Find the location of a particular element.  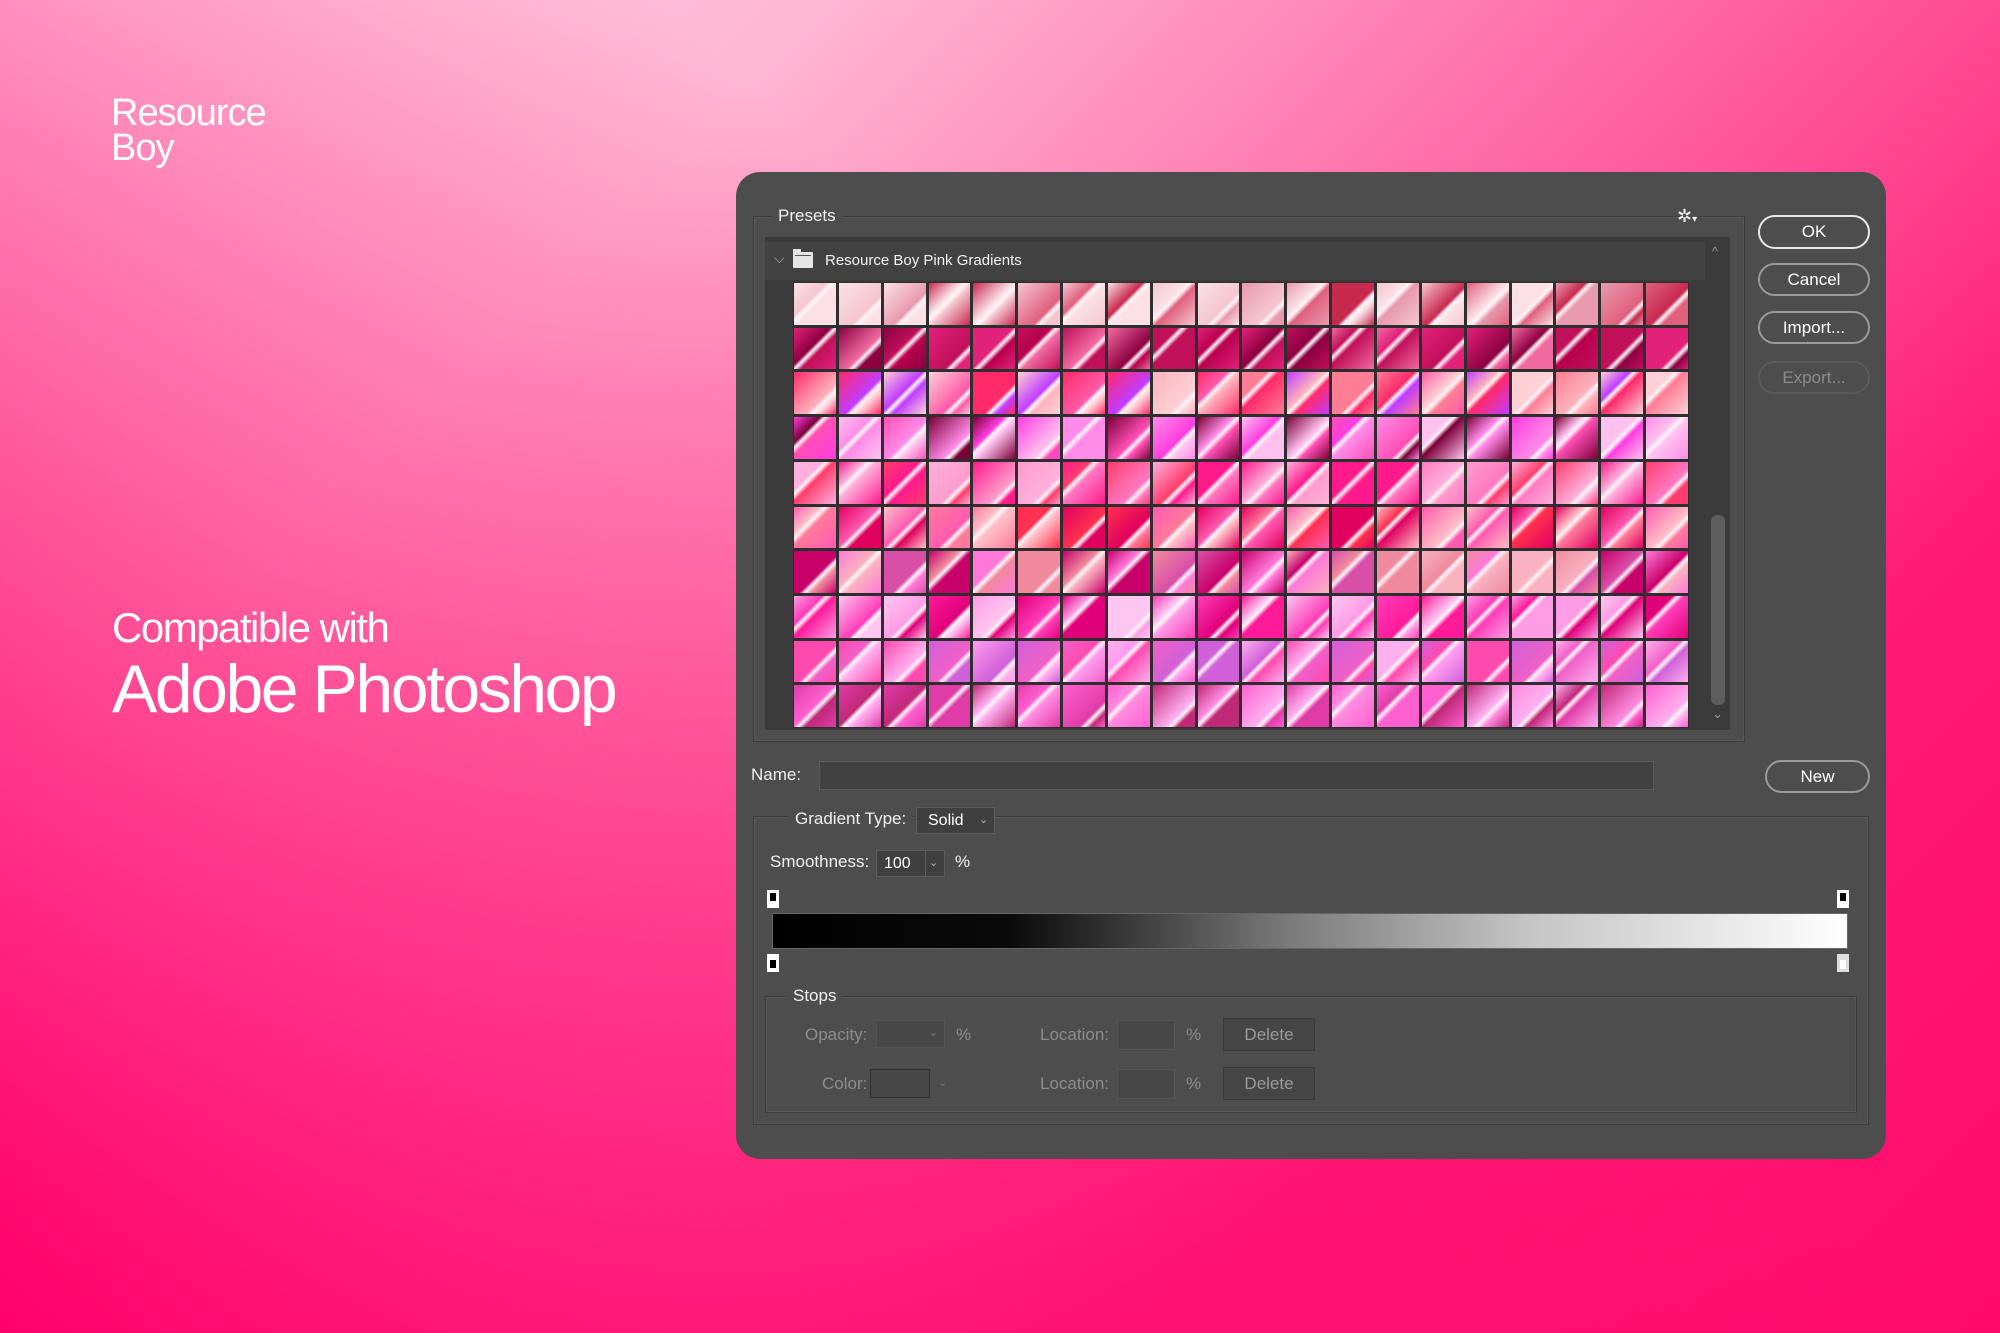

color-swatch is located at coordinates (900, 1083).